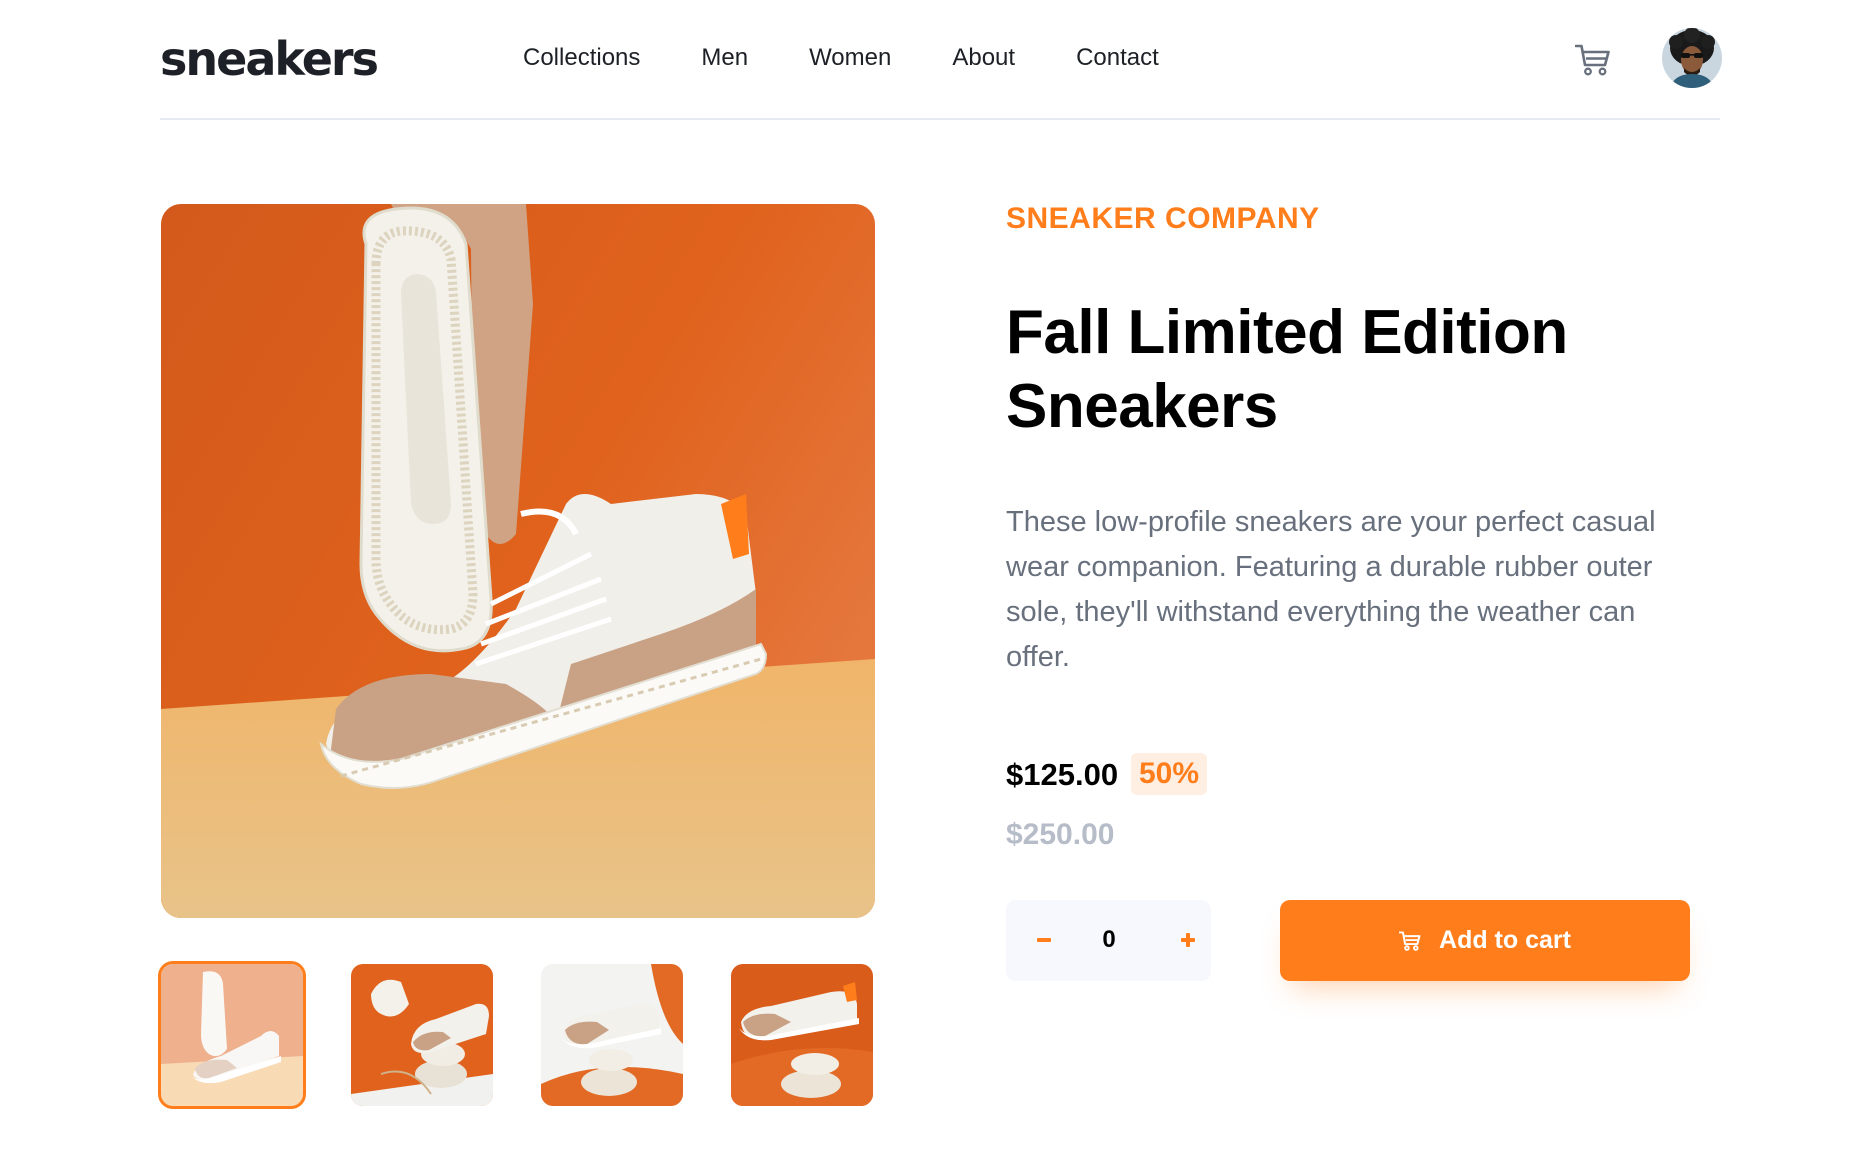 This screenshot has height=1152, width=1868. I want to click on main-nav: Collections Men Women About Contact, so click(841, 58).